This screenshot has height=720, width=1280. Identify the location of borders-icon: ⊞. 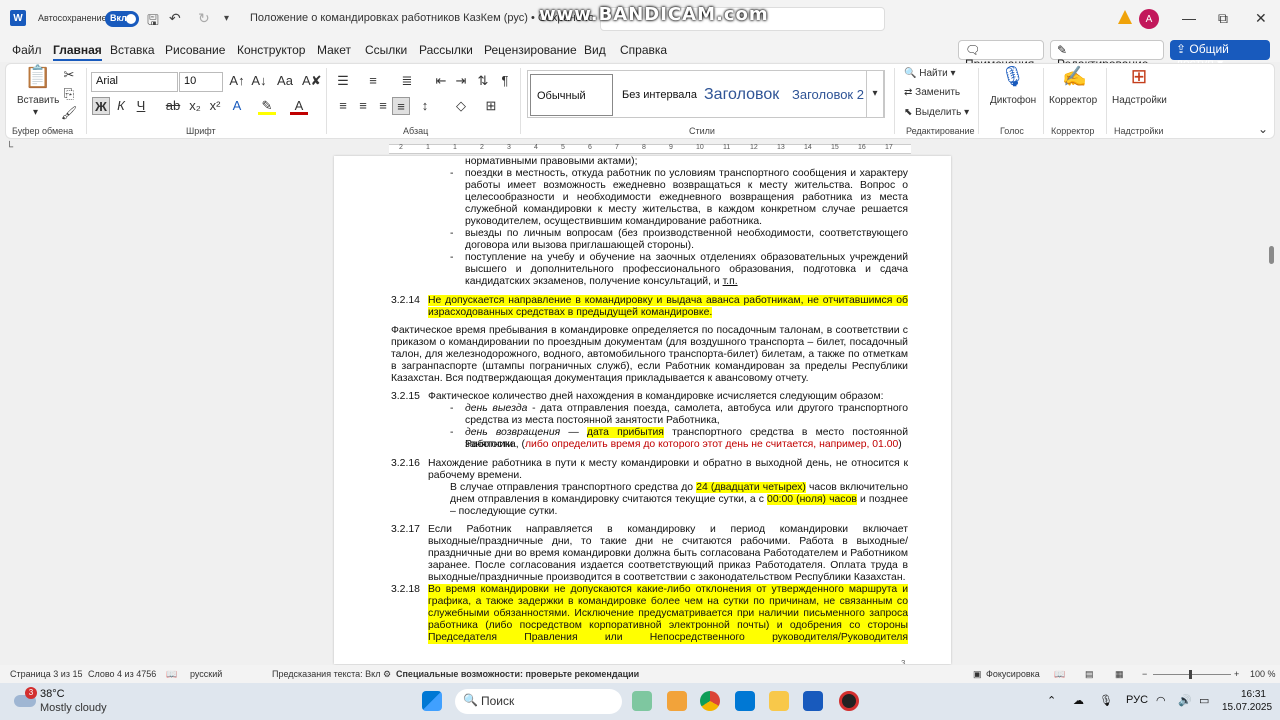
(491, 106).